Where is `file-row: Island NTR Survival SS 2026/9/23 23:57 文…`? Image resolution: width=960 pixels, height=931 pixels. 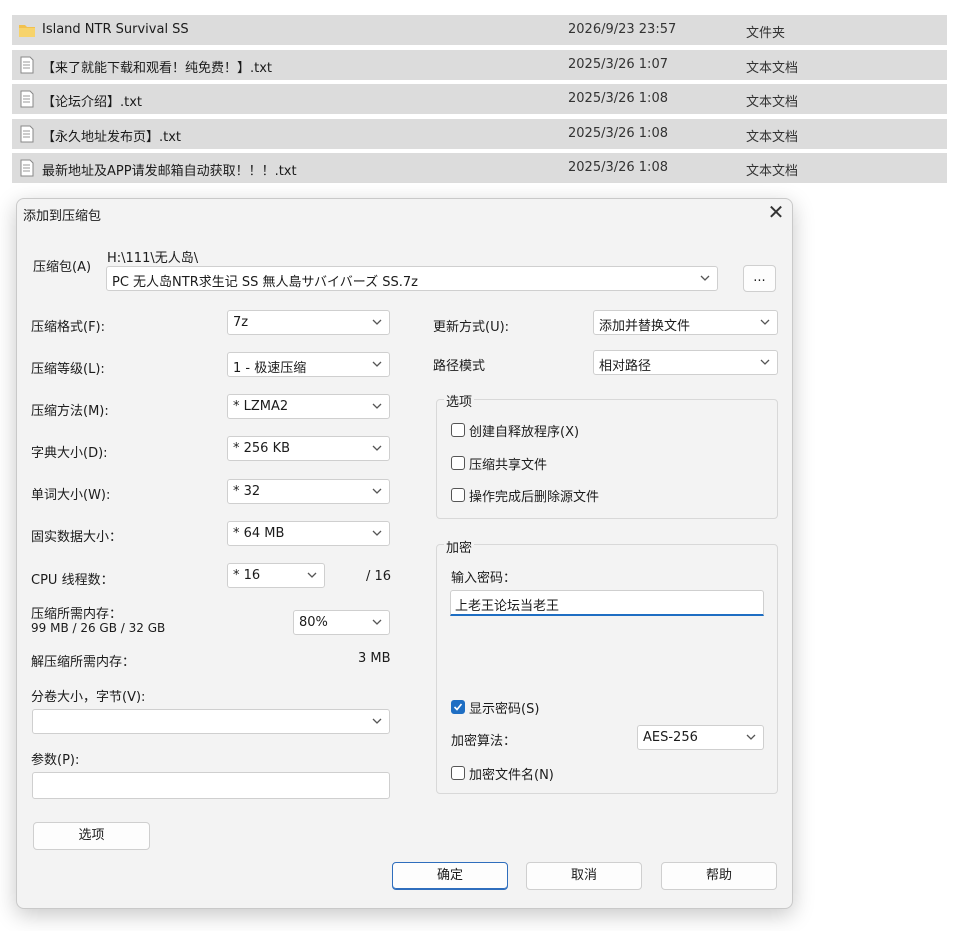 file-row: Island NTR Survival SS 2026/9/23 23:57 文… is located at coordinates (479, 30).